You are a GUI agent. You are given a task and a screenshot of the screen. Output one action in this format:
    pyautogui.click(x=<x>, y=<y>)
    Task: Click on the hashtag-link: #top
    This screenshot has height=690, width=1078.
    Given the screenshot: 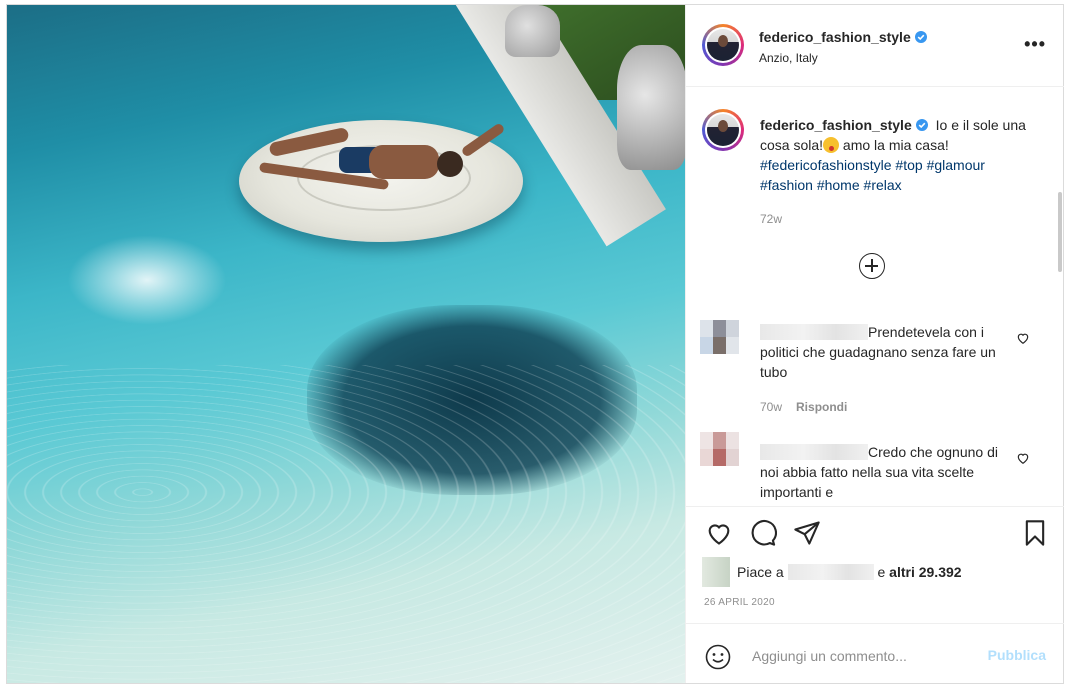 What is the action you would take?
    pyautogui.click(x=908, y=165)
    